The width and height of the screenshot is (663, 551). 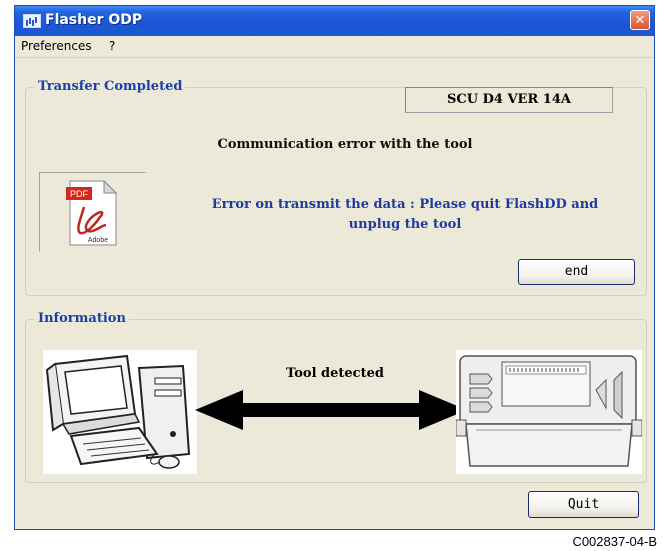 What do you see at coordinates (509, 100) in the screenshot?
I see `version-field: SCU D4 VER 14A` at bounding box center [509, 100].